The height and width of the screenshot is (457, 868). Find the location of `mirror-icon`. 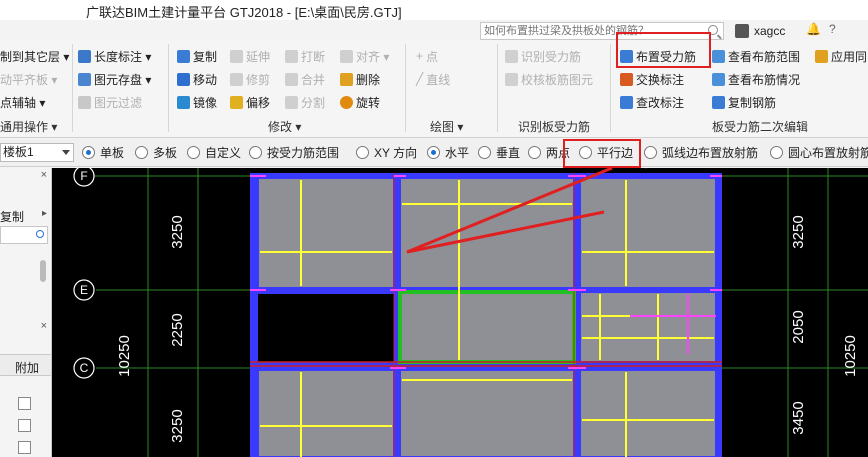

mirror-icon is located at coordinates (183, 102).